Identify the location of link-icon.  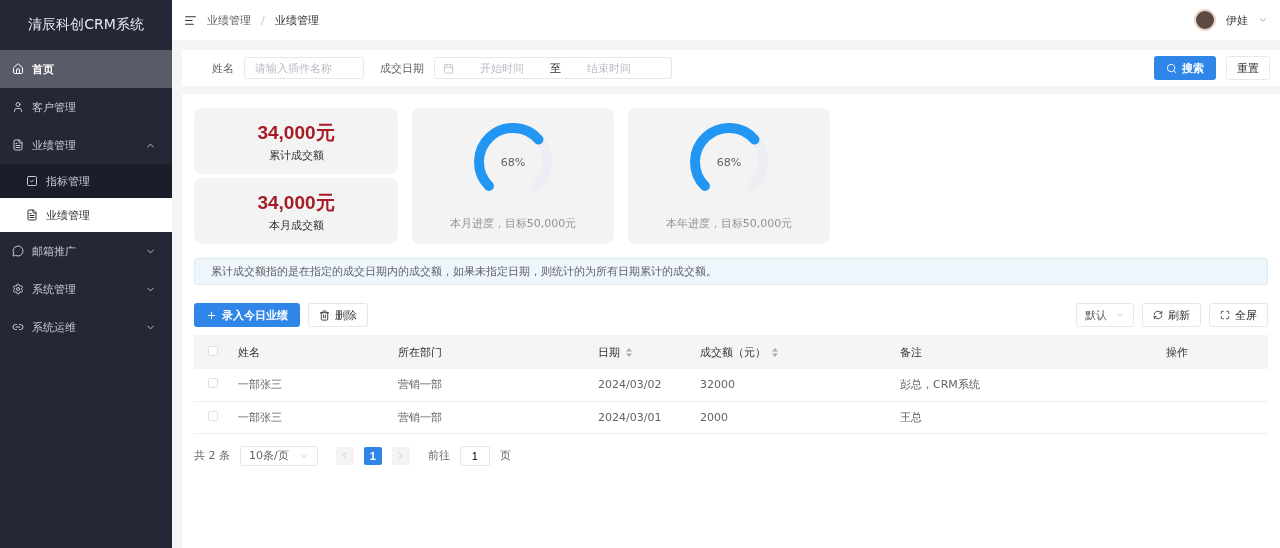
(18, 327).